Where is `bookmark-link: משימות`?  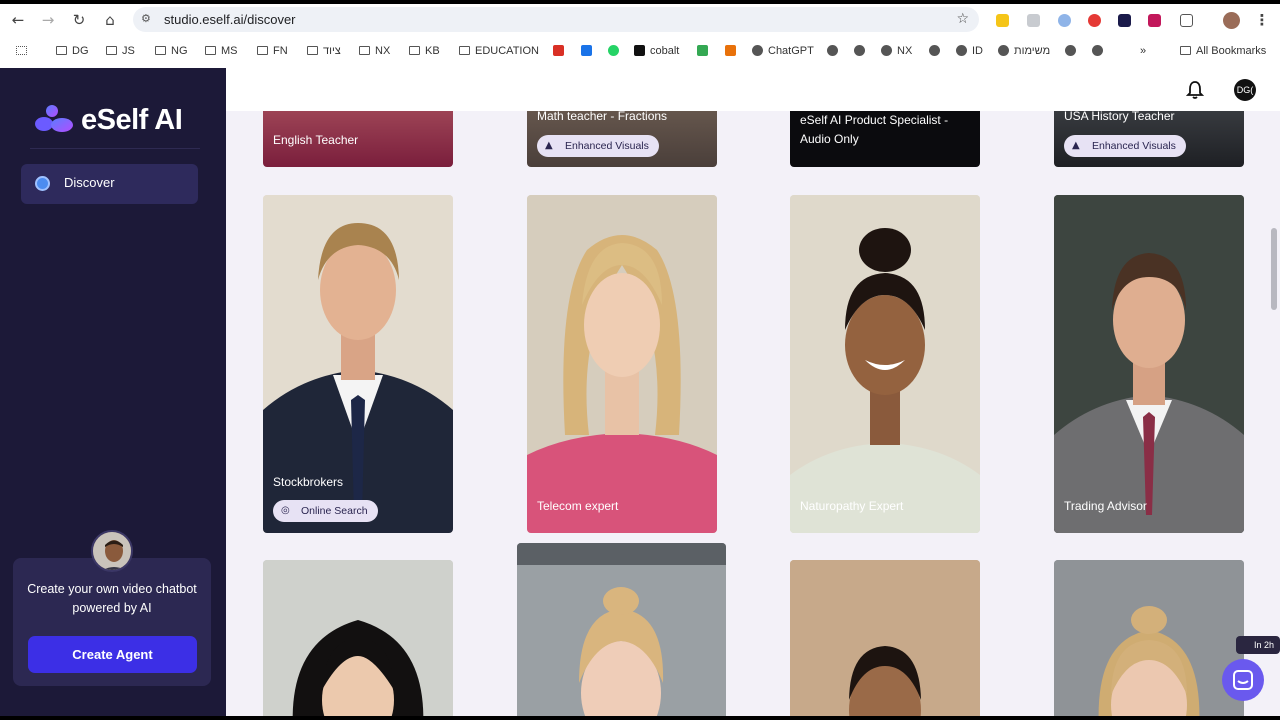 bookmark-link: משימות is located at coordinates (1024, 51).